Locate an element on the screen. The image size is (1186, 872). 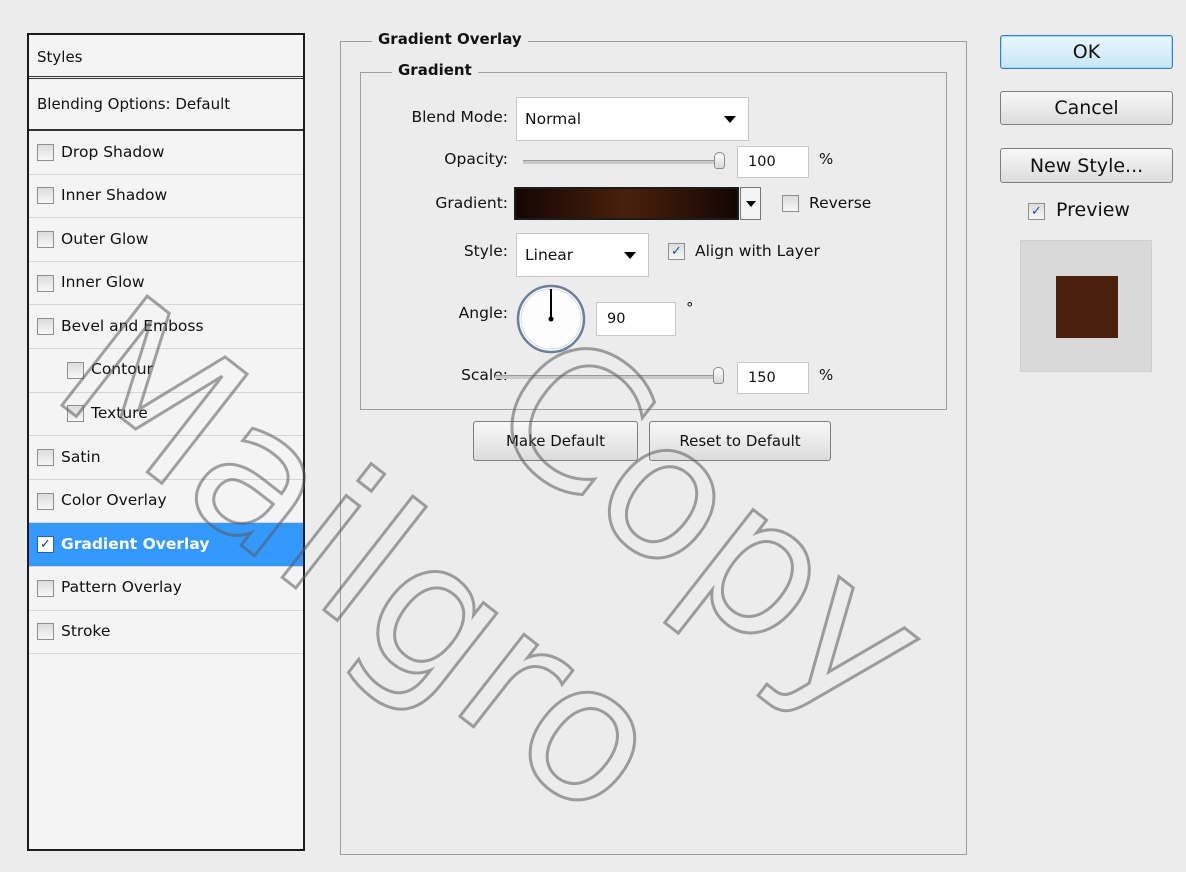
section-title: Gradient Overlay is located at coordinates (450, 39).